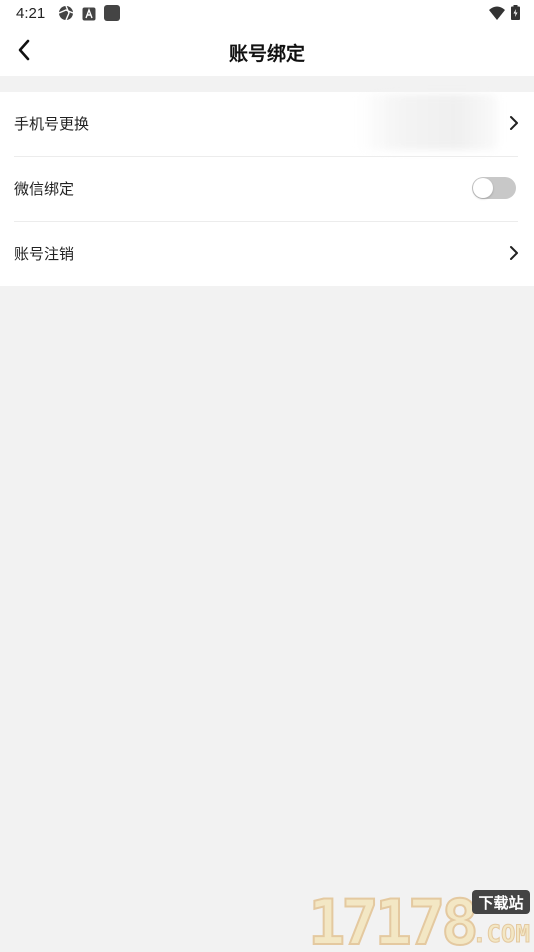  I want to click on svg-text: 17178, so click(391, 917).